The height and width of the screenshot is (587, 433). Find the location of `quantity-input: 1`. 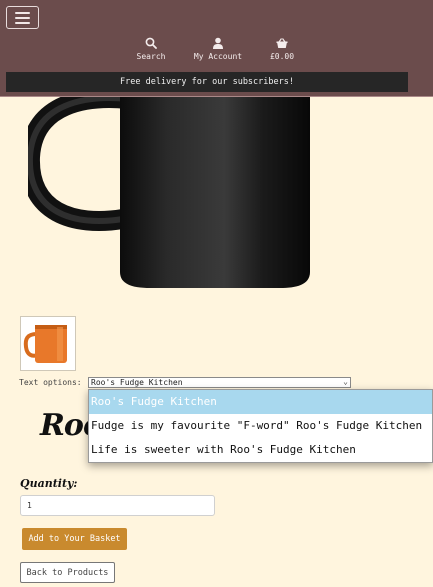

quantity-input: 1 is located at coordinates (117, 505).